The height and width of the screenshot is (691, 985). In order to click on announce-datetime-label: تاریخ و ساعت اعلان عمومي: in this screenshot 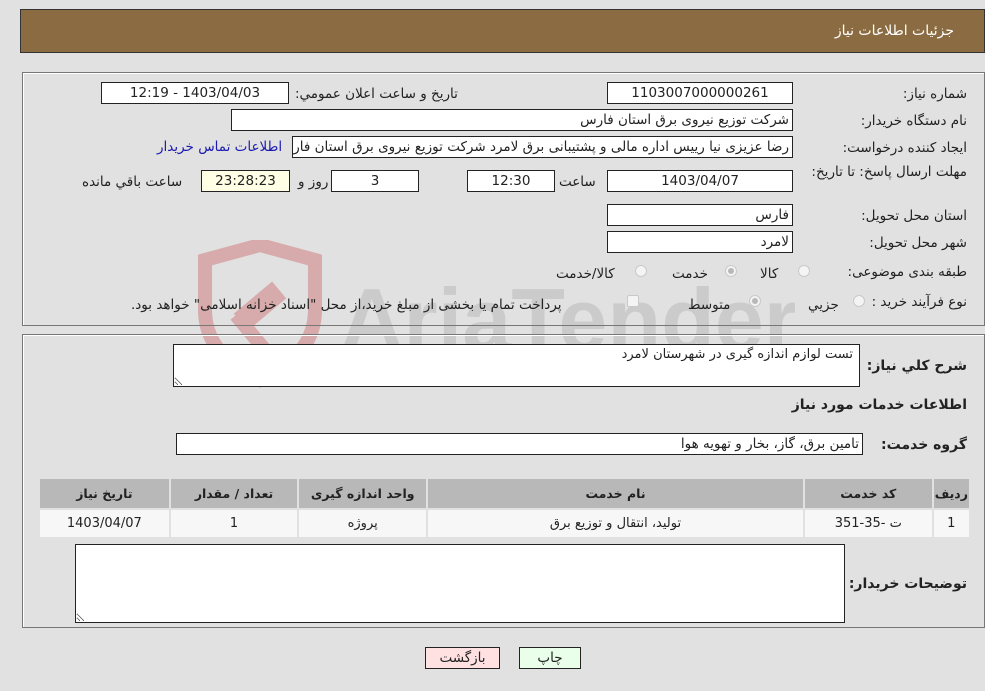, I will do `click(376, 94)`.